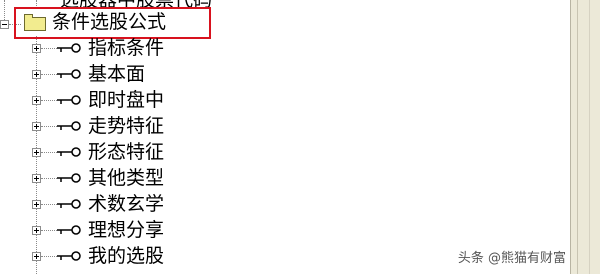 The width and height of the screenshot is (600, 274). I want to click on tree-item-label: 指标条件, so click(126, 48).